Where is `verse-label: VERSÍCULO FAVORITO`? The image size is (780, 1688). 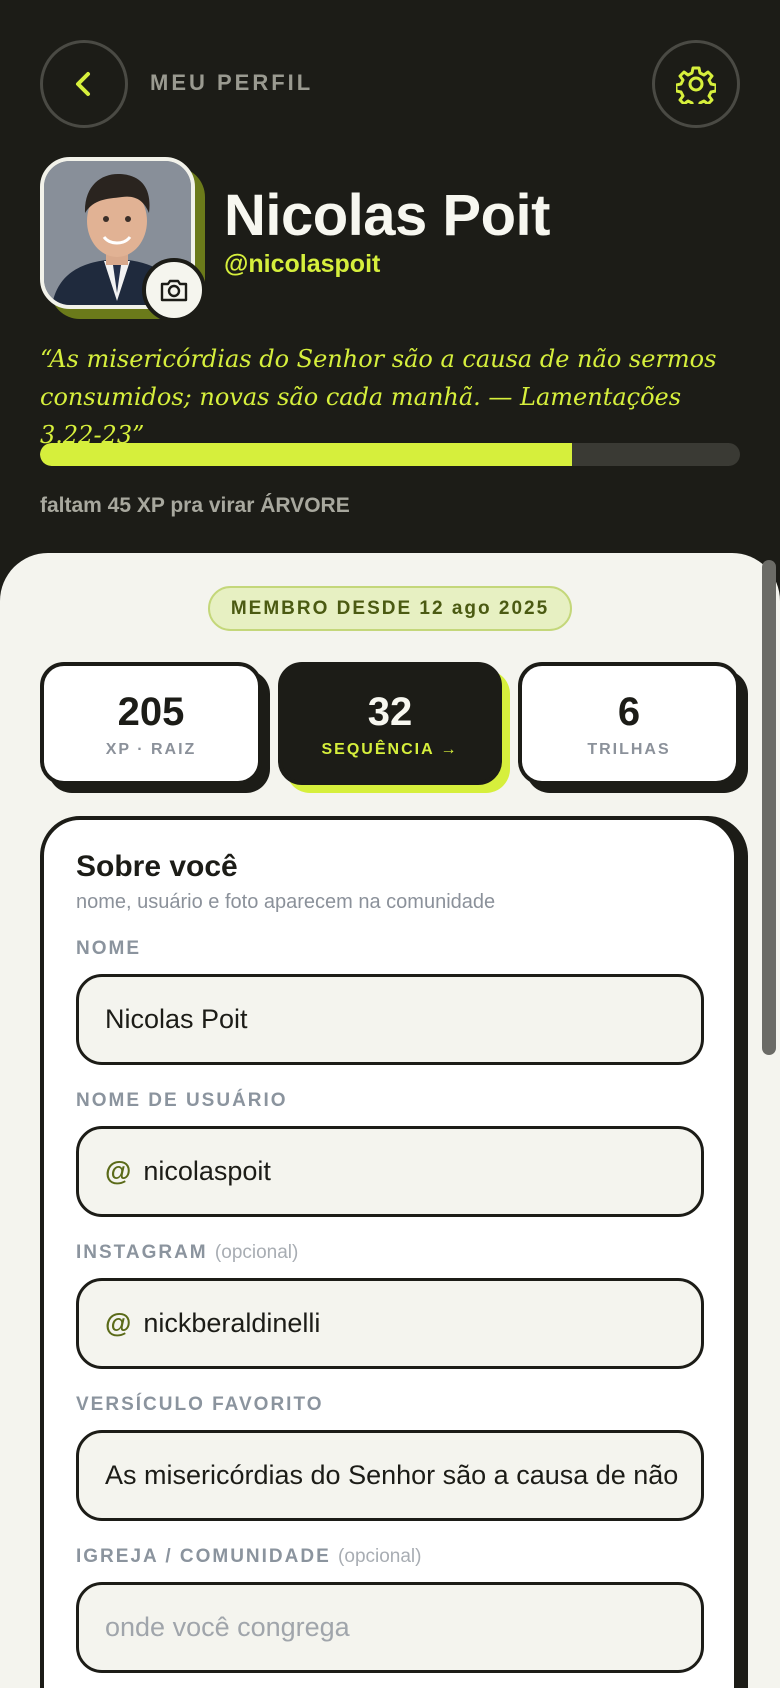
verse-label: VERSÍCULO FAVORITO is located at coordinates (200, 1405).